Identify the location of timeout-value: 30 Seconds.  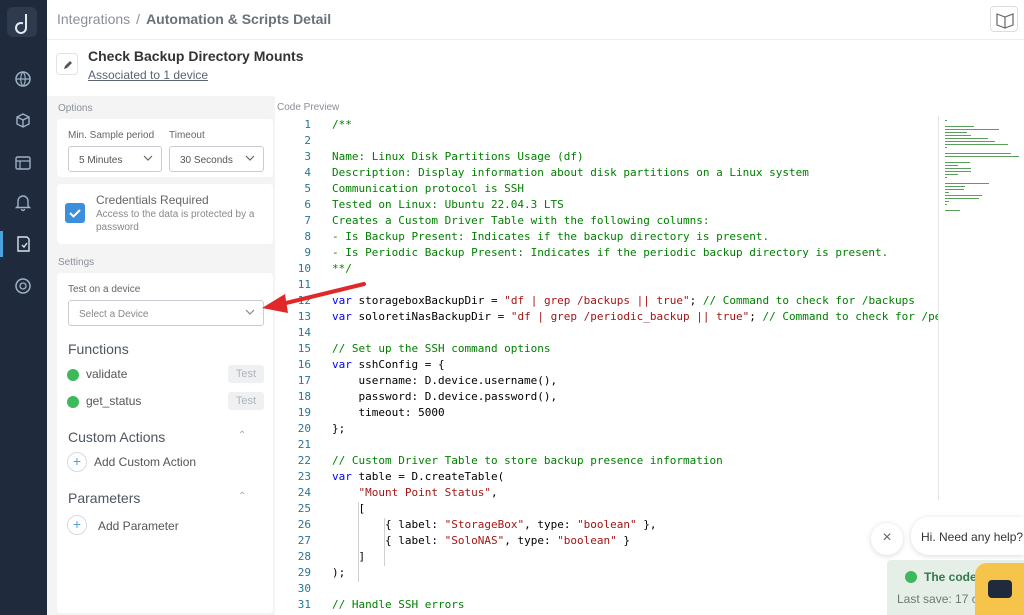
(206, 160).